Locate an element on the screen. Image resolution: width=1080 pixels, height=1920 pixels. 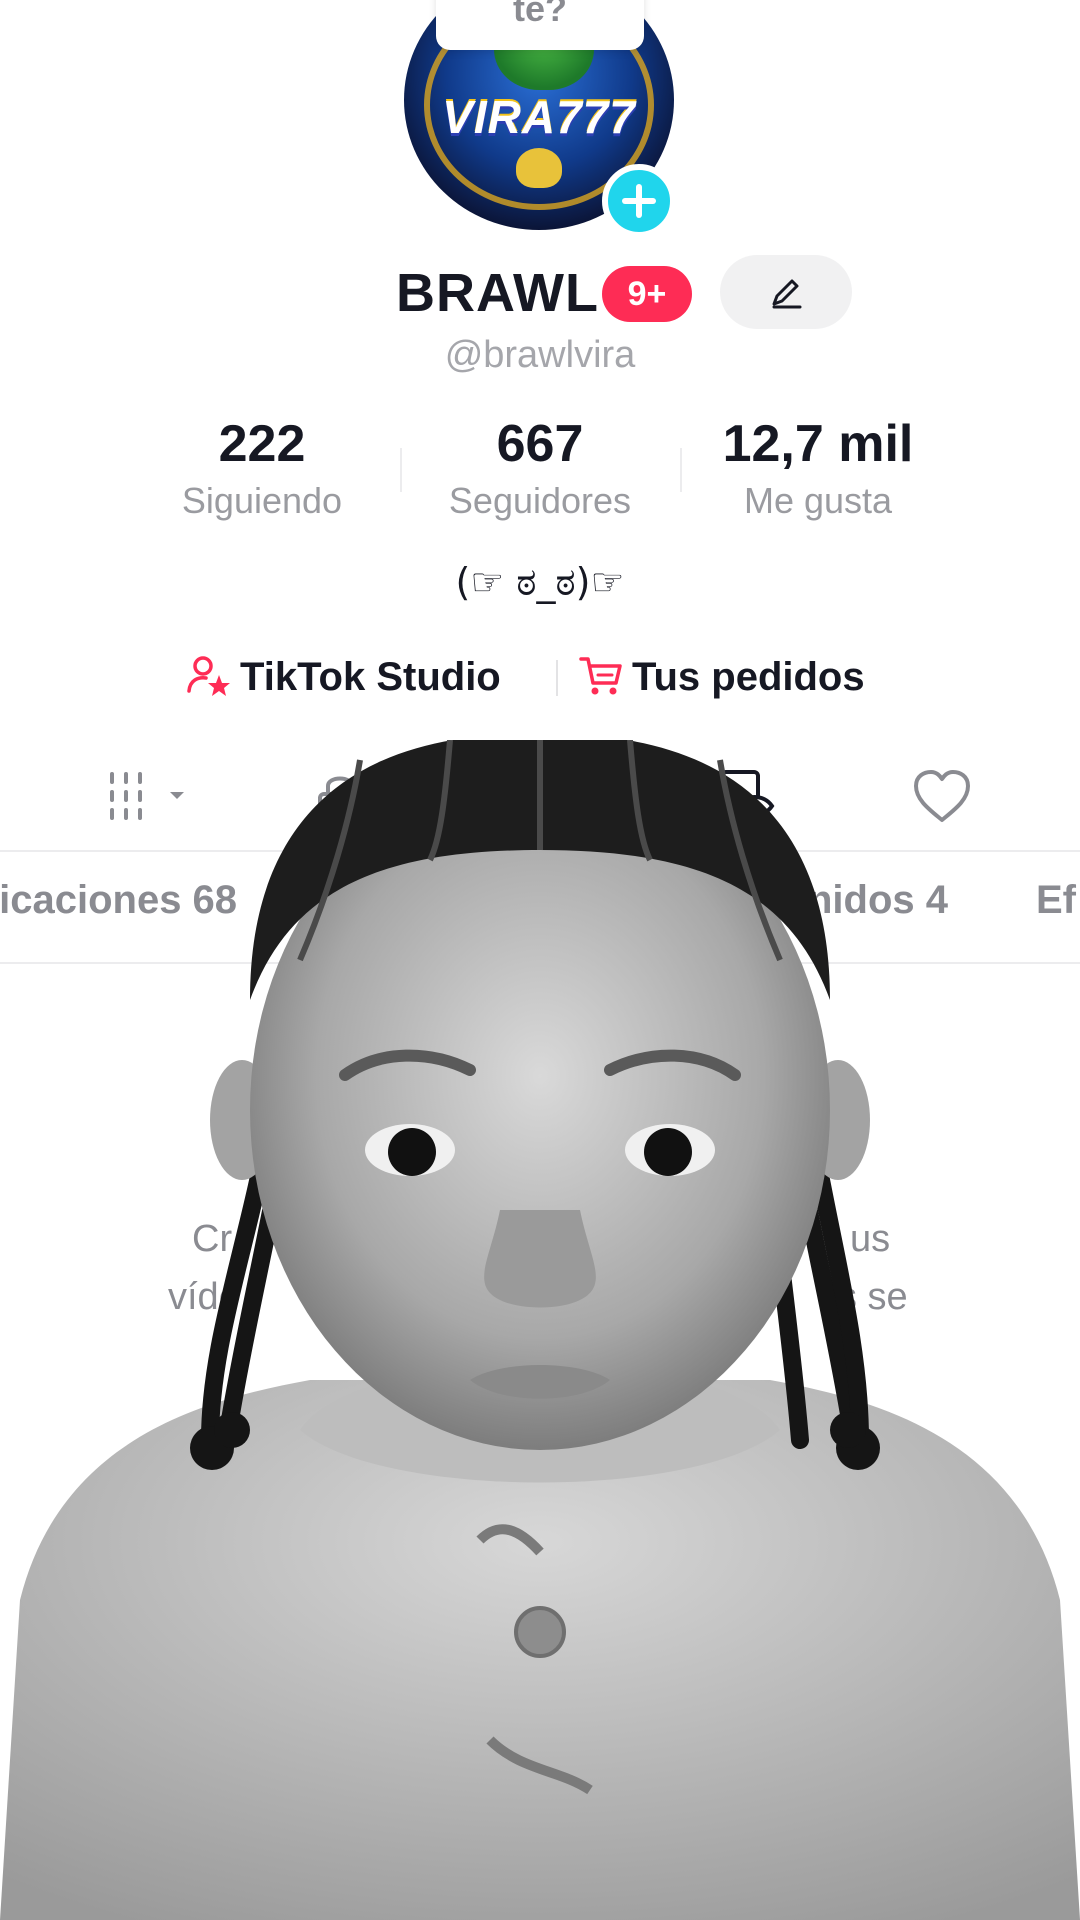
tab-liked is located at coordinates (950, 798).